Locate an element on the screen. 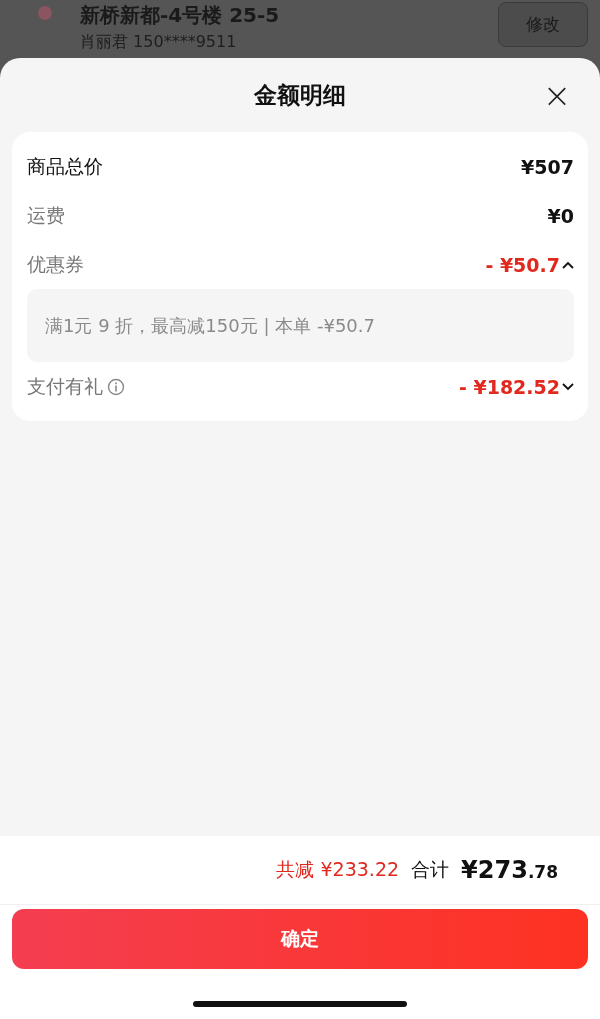 The height and width of the screenshot is (1019, 600). sheet-title: 金额明细 is located at coordinates (300, 95).